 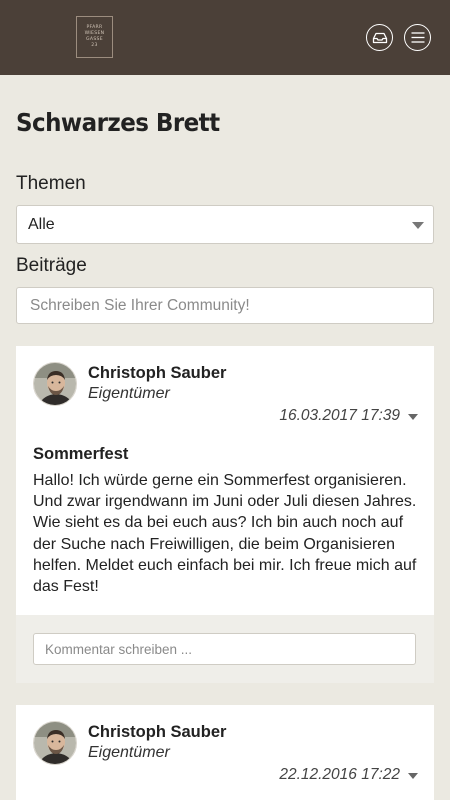 What do you see at coordinates (41, 224) in the screenshot?
I see `topics-selected-value: Alle` at bounding box center [41, 224].